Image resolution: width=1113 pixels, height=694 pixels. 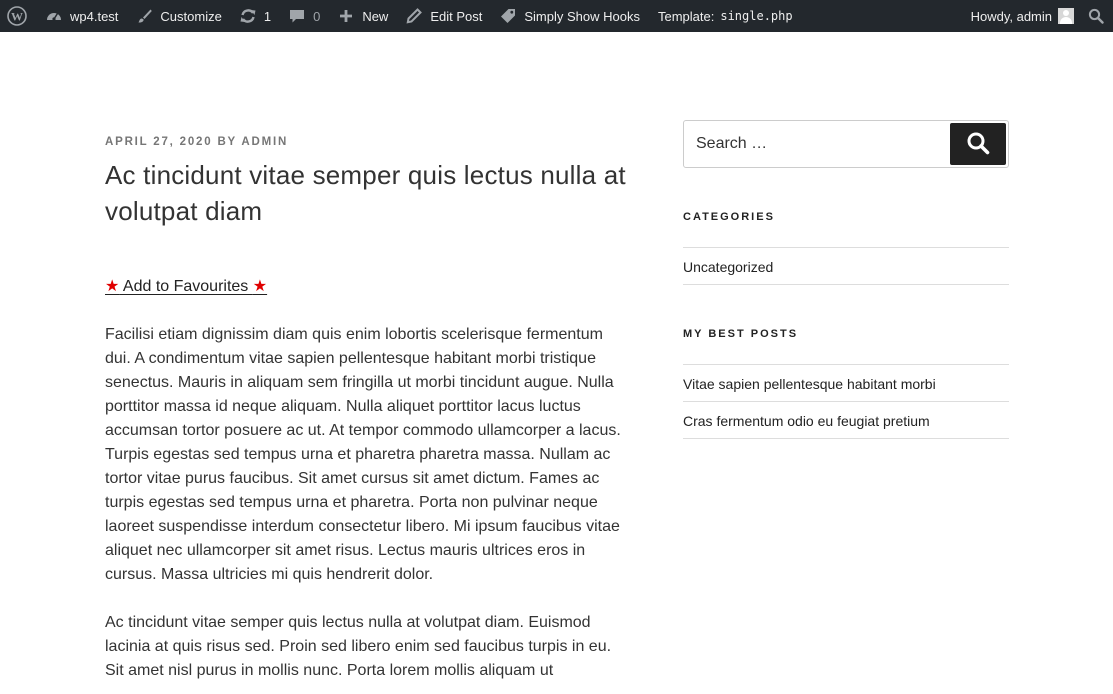 I want to click on tag-icon, so click(x=508, y=16).